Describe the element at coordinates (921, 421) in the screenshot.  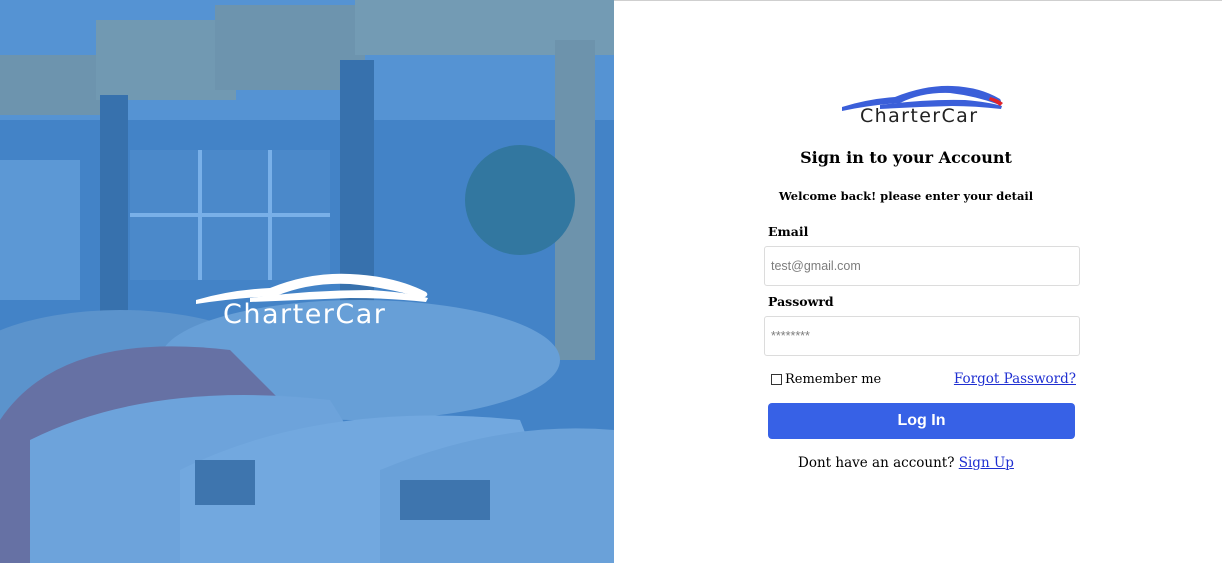
I see `login-button: Log In` at that location.